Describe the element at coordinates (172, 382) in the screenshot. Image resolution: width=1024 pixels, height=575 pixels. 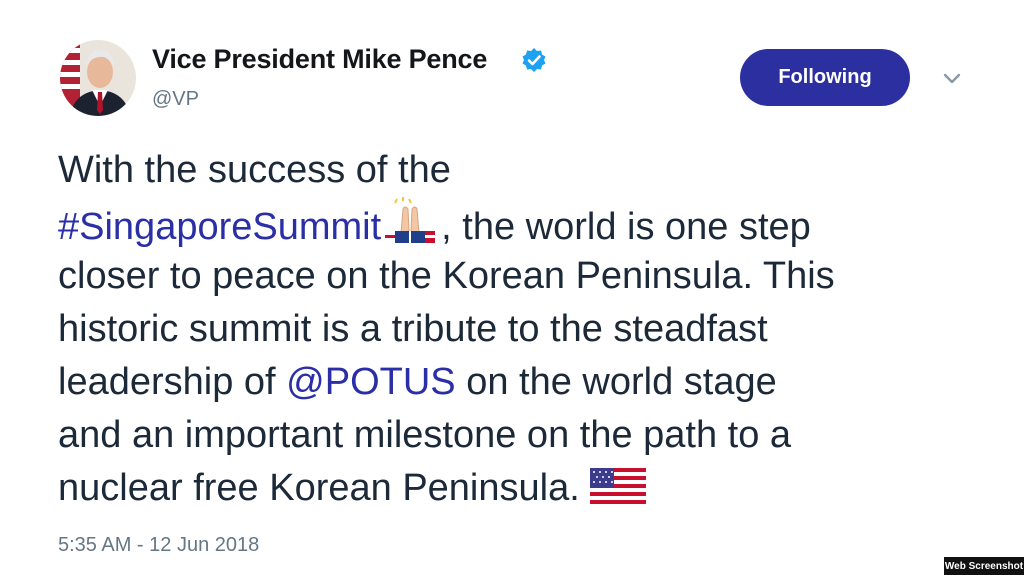
I see `tweet-line-pre: leadership of` at that location.